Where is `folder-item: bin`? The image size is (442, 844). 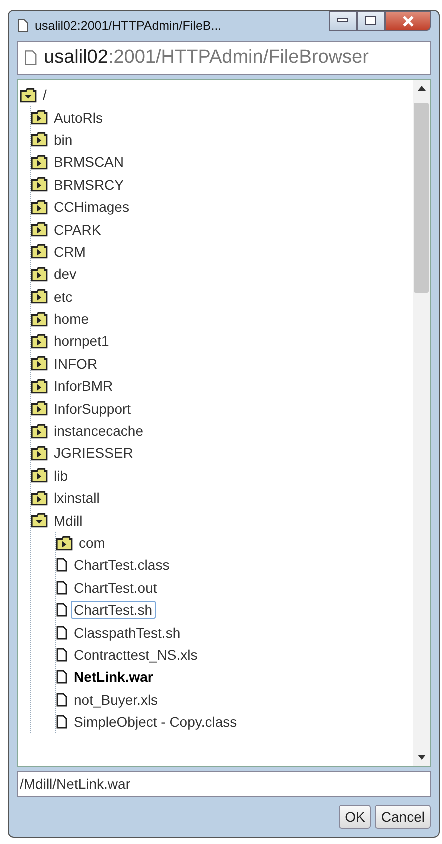
folder-item: bin is located at coordinates (63, 139).